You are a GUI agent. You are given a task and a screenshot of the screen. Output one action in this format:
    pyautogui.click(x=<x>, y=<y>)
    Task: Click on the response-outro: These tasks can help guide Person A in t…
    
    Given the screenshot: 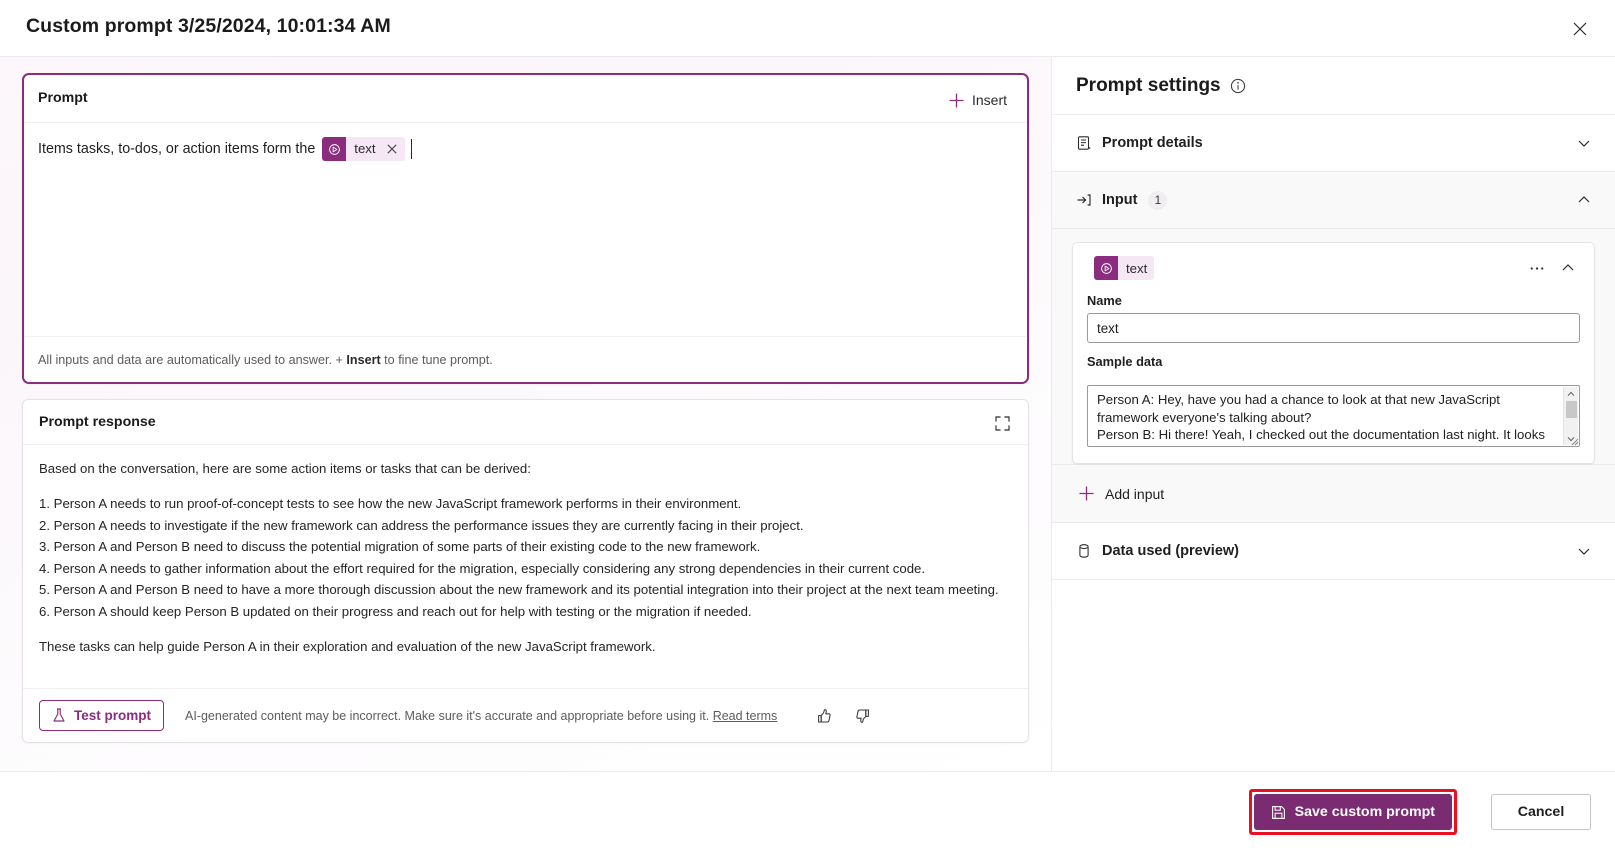 What is the action you would take?
    pyautogui.click(x=347, y=646)
    